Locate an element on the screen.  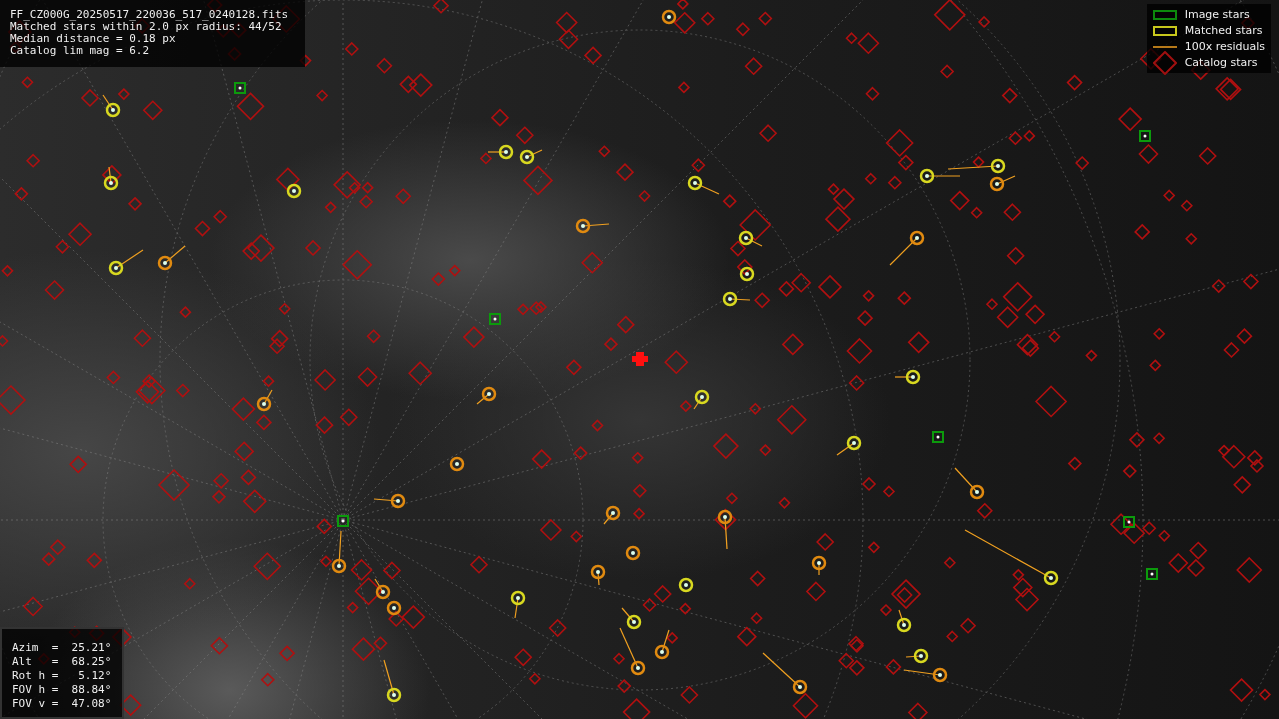
info-text: Matched stars within 2.0 px radius: 44/52 is located at coordinates (146, 27).